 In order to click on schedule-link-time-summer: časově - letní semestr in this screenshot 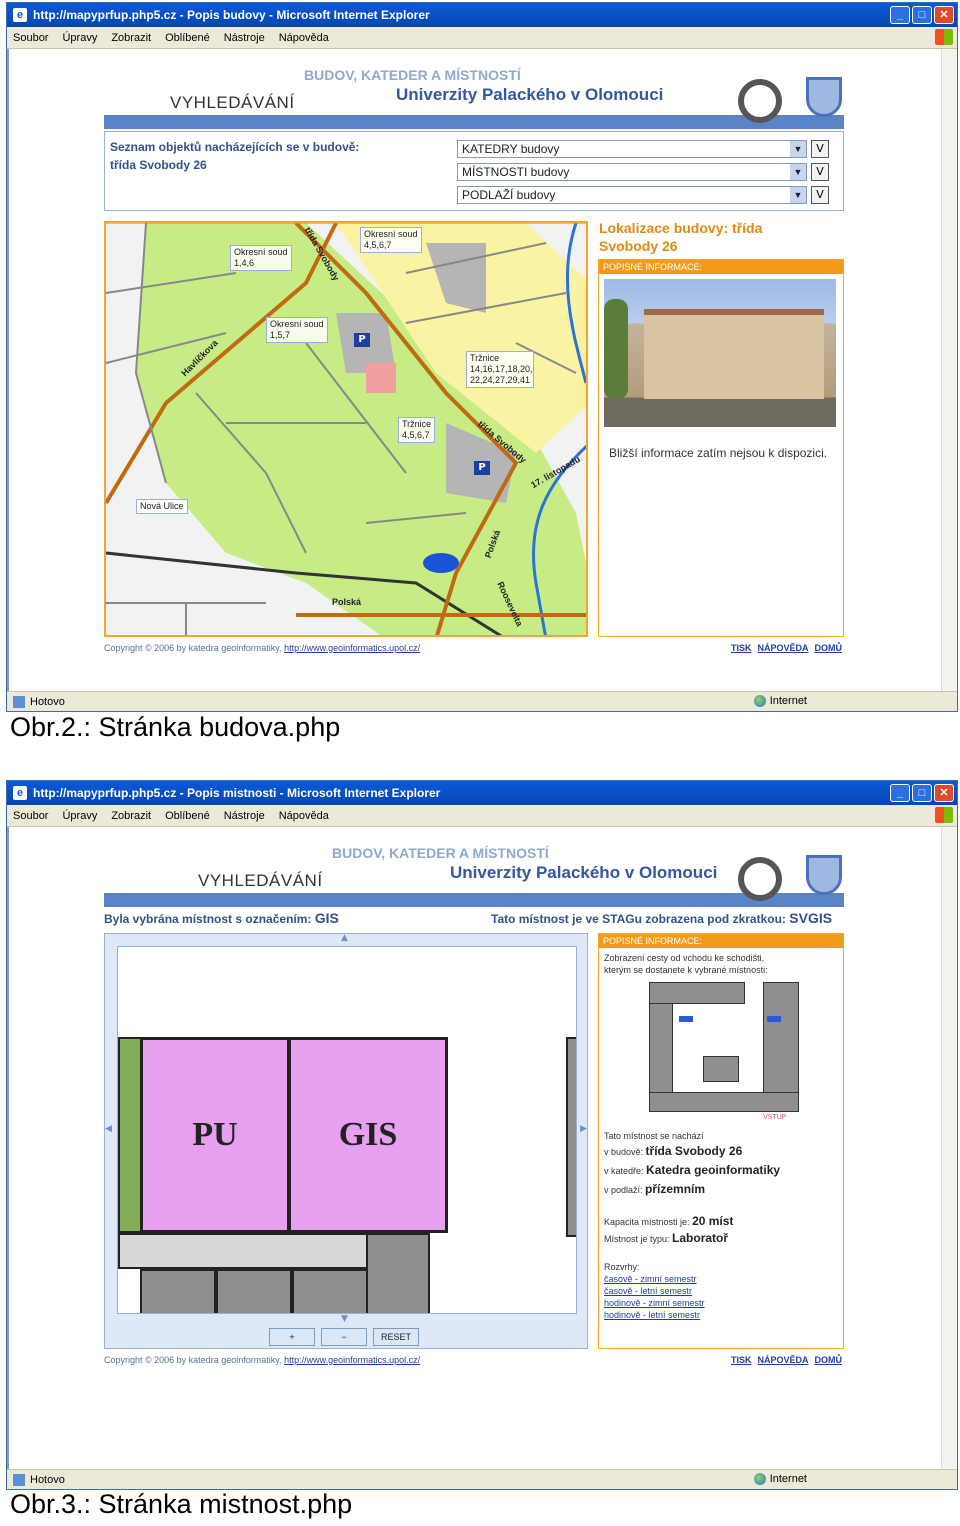, I will do `click(722, 1291)`.